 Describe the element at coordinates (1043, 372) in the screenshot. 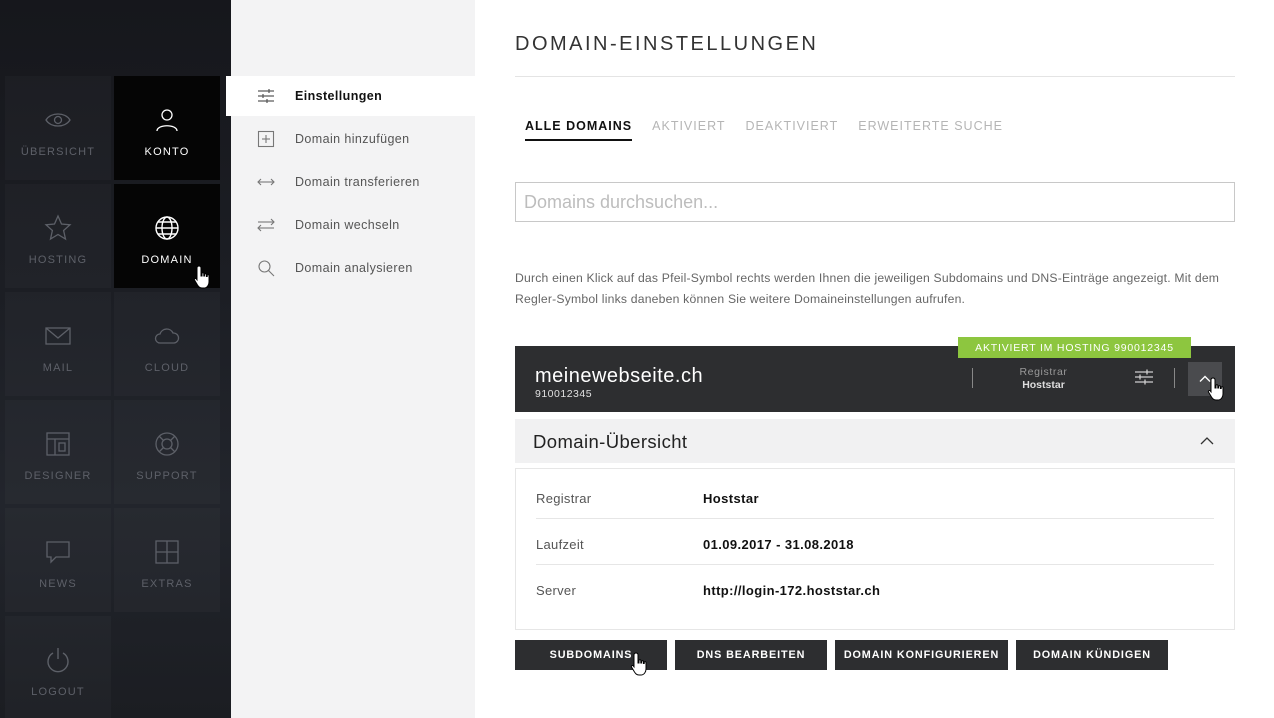

I see `registrar-label: Registrar` at that location.